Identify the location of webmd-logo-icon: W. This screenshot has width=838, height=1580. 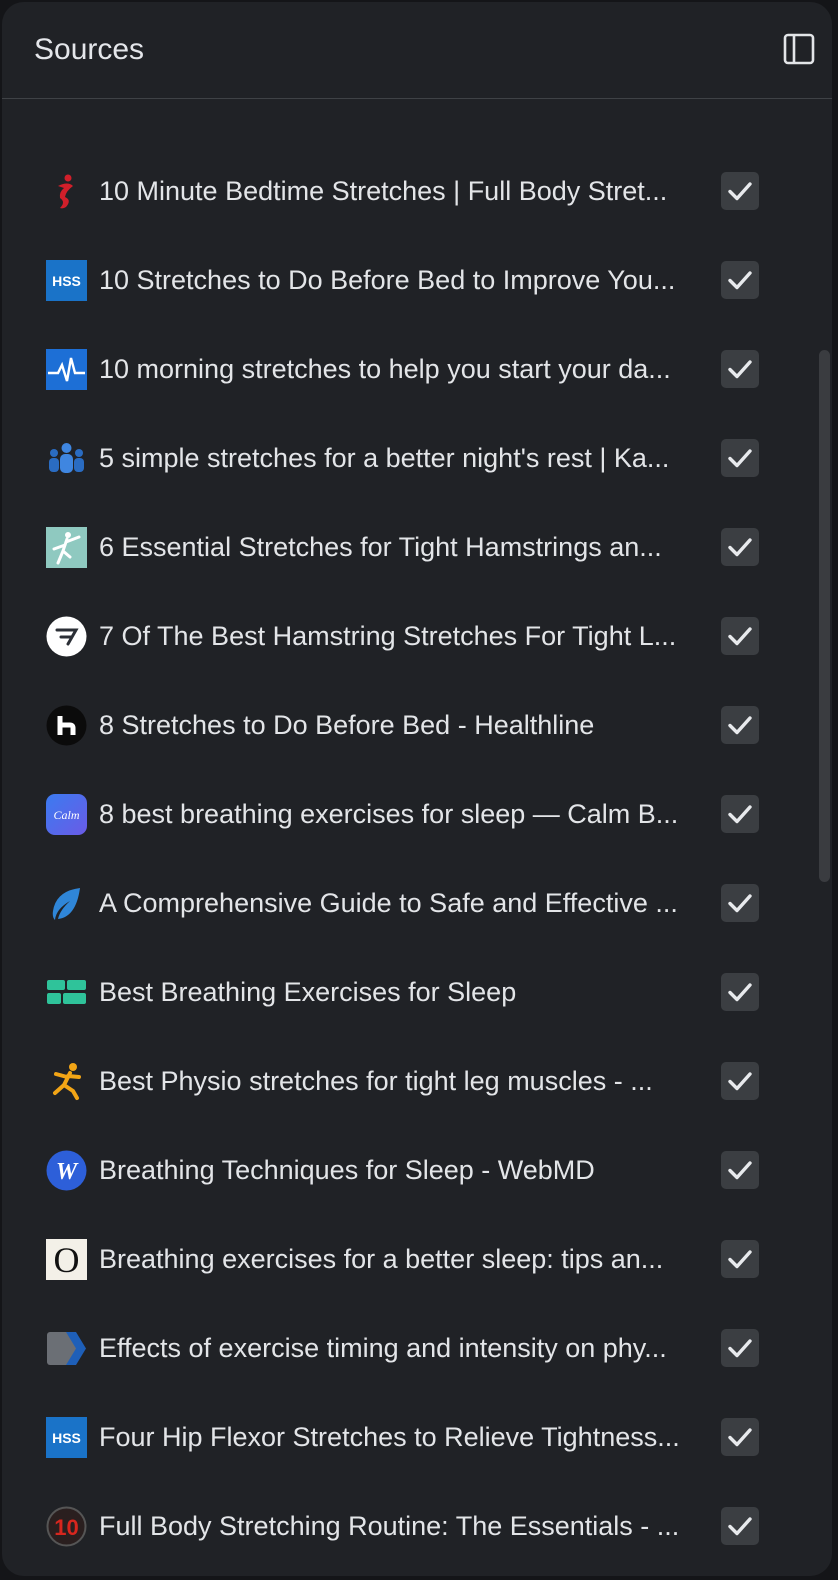
(66, 1170).